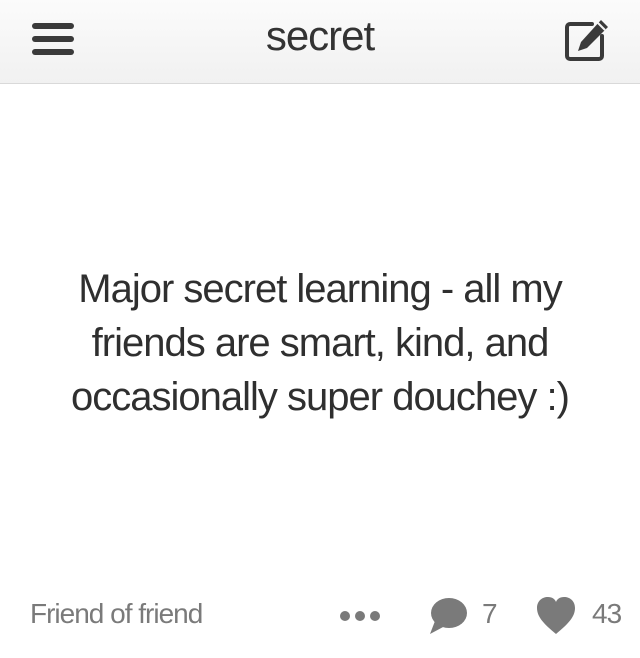  Describe the element at coordinates (469, 616) in the screenshot. I see `comment-button: 7` at that location.